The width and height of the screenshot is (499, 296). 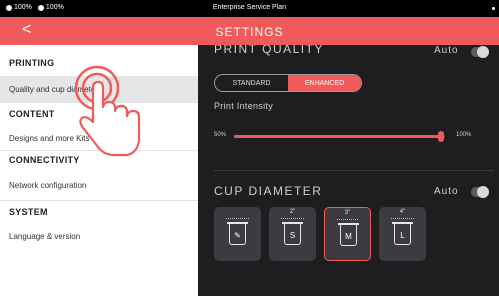 I want to click on pencil-icon: ✎, so click(x=237, y=235).